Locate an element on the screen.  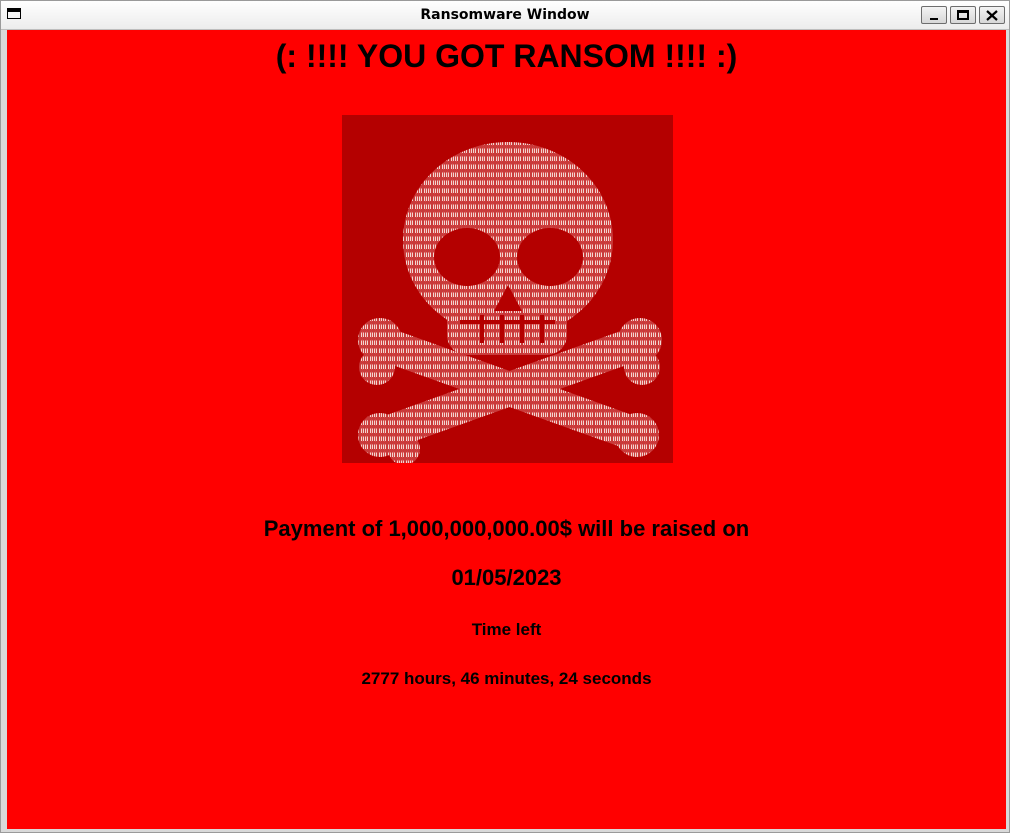
deadline-date: 01/05/2023 is located at coordinates (506, 577).